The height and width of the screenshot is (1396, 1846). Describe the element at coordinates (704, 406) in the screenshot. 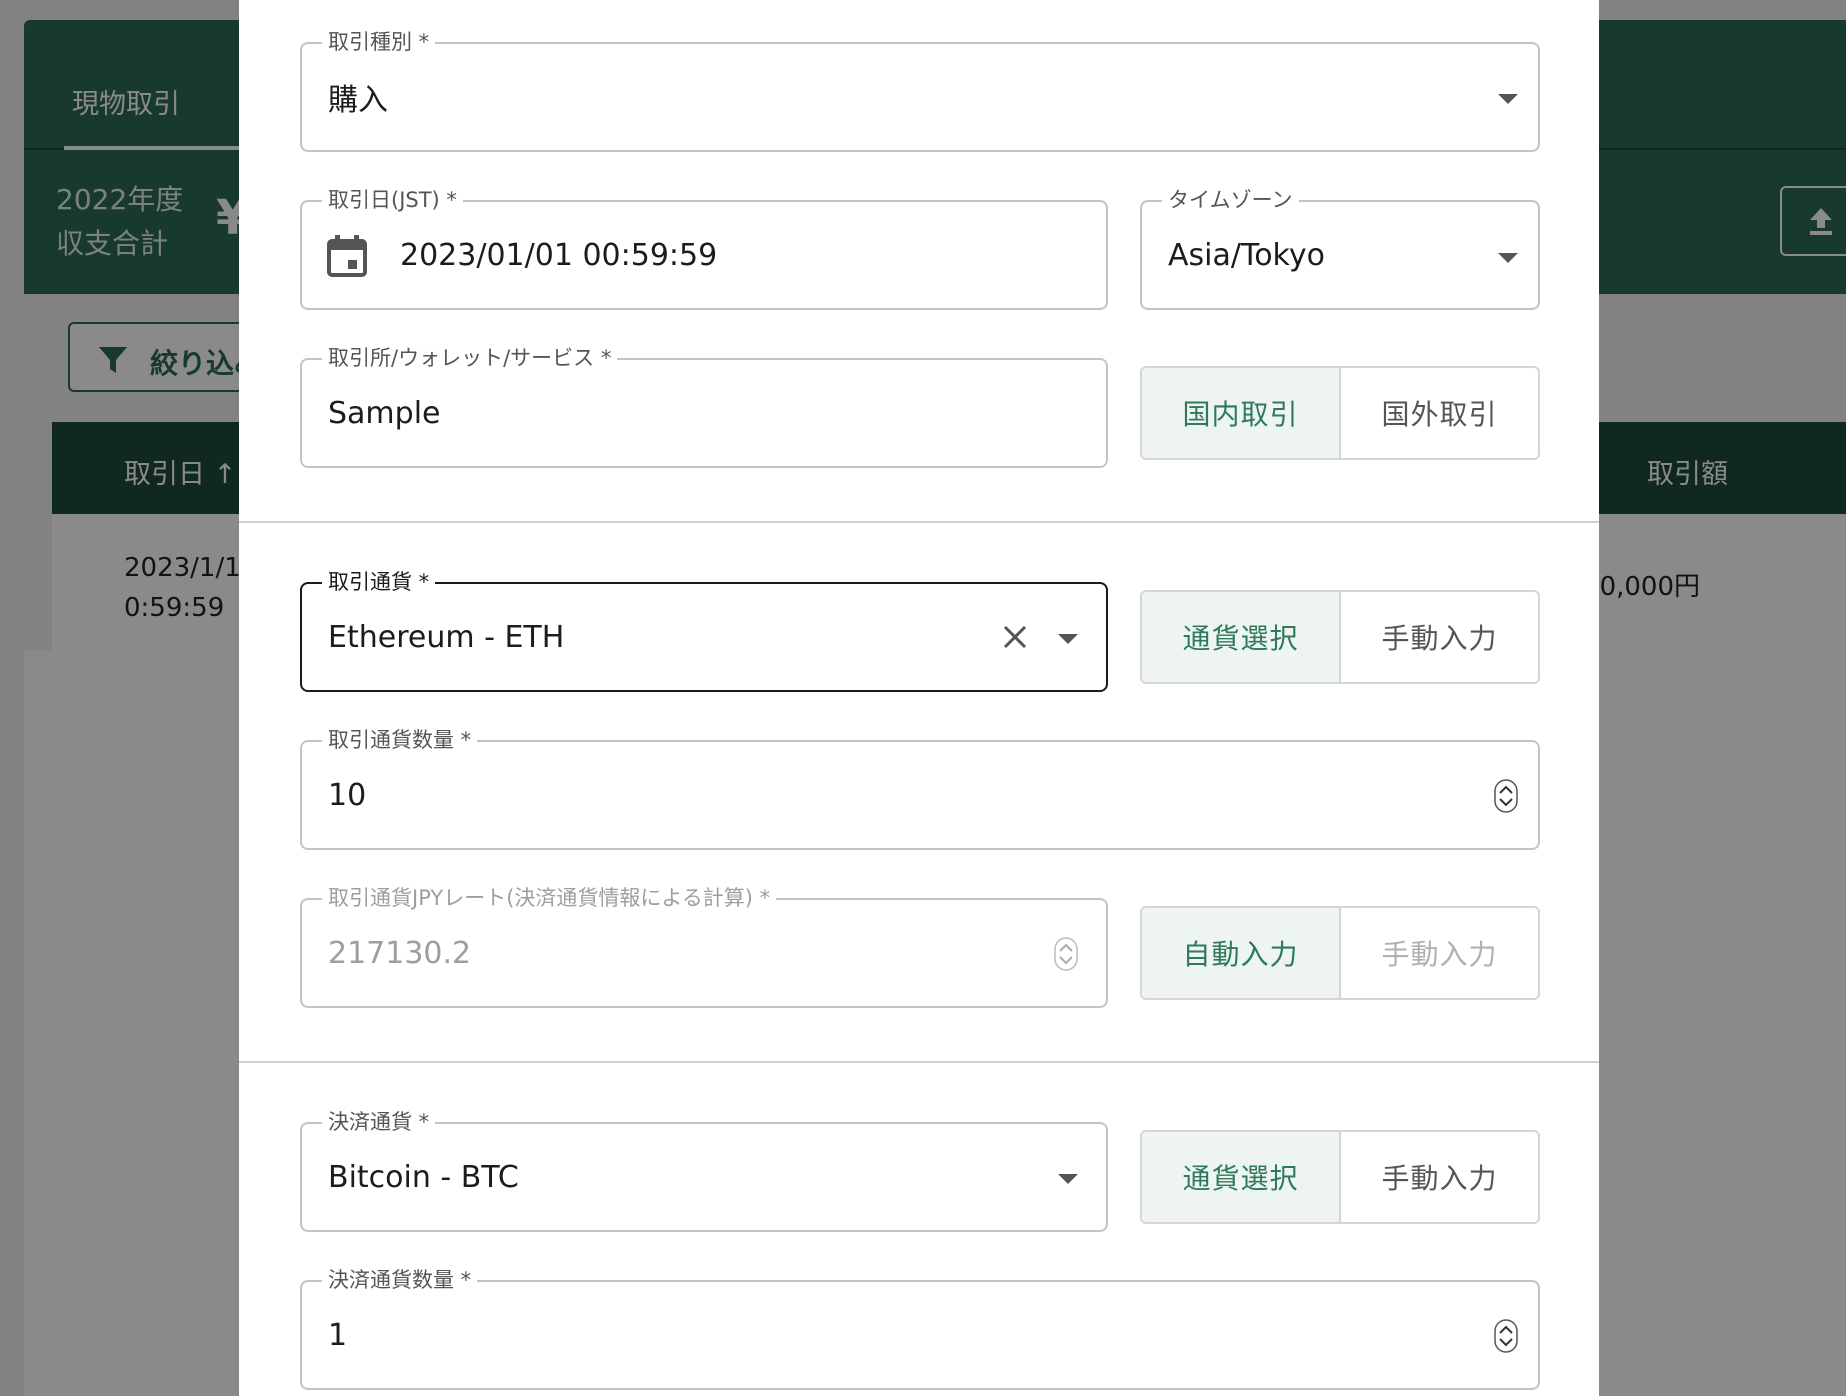

I see `exchange-field: 取引所/ウォレット/サービス * Sample` at that location.